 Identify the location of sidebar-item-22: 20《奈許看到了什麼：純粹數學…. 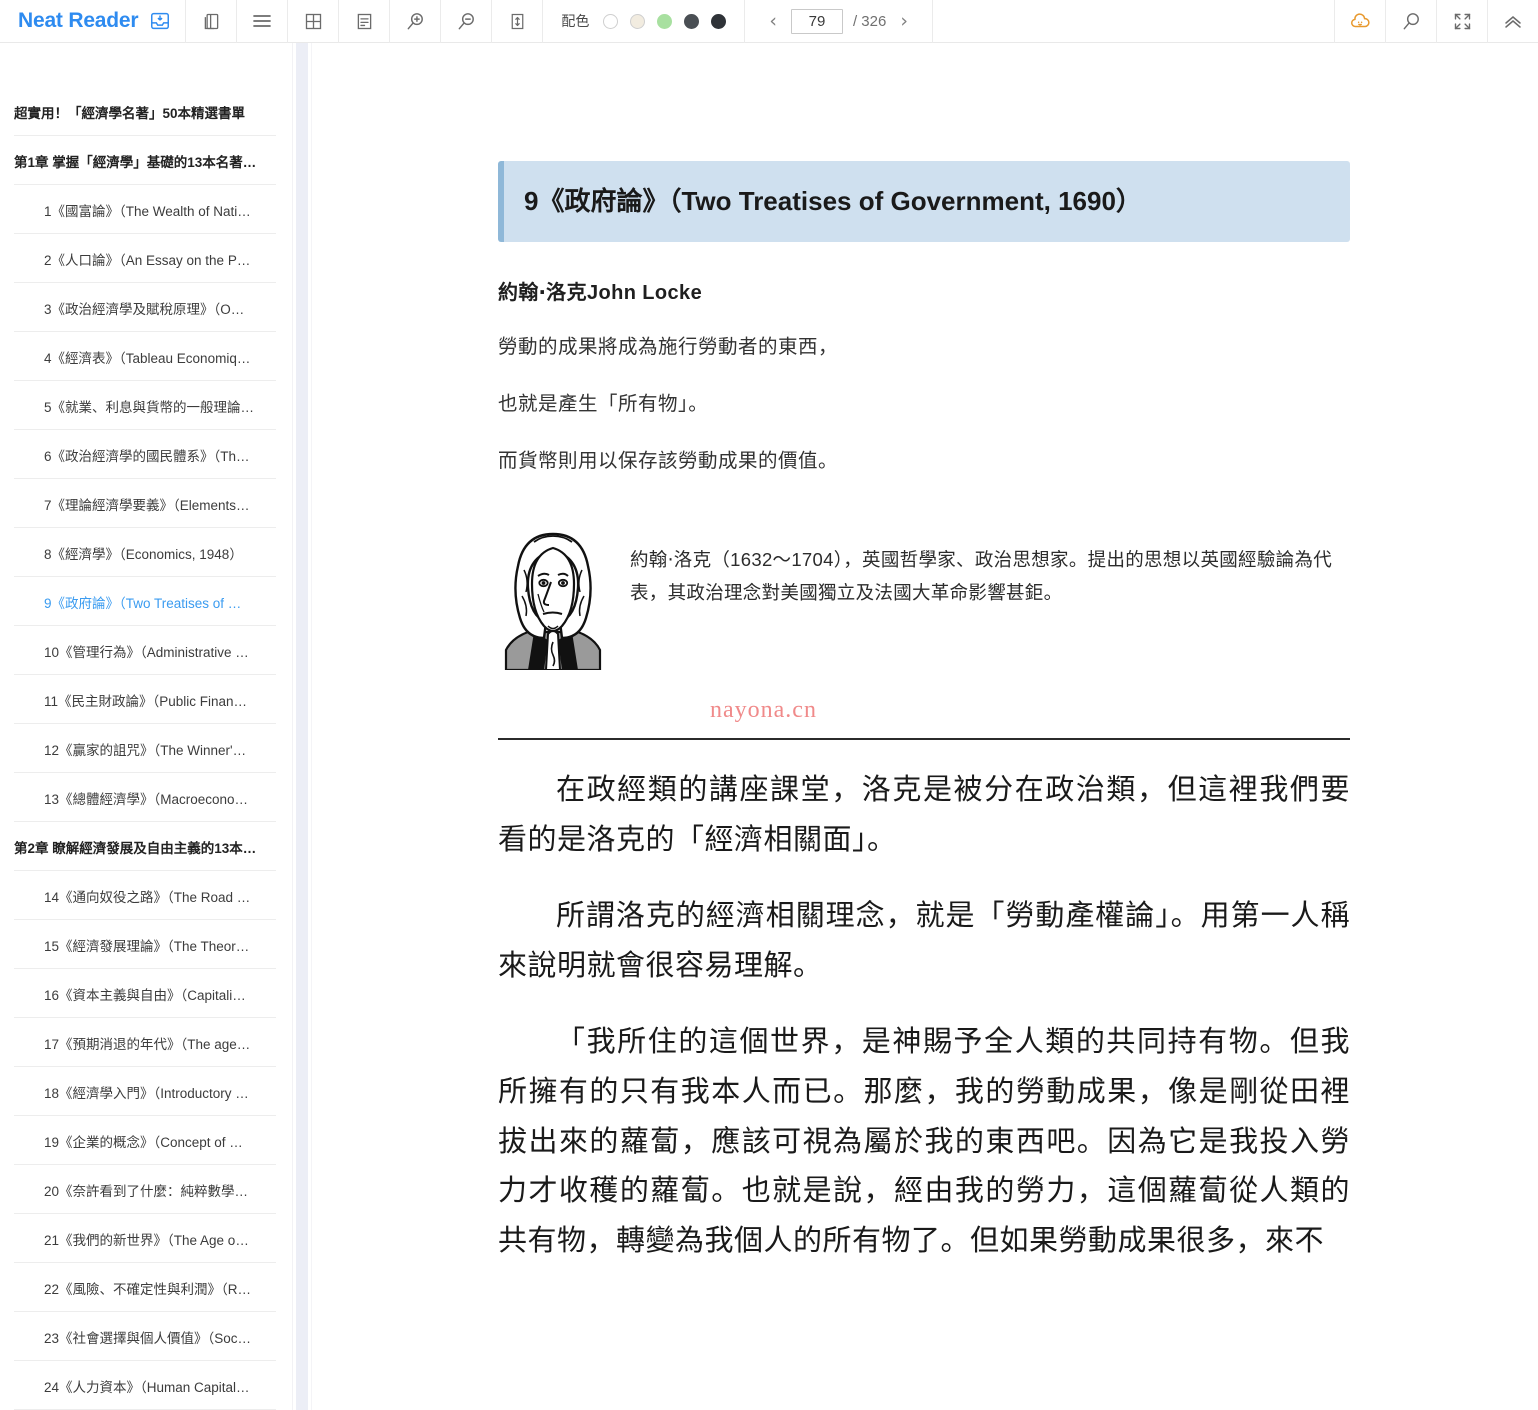
(145, 1189).